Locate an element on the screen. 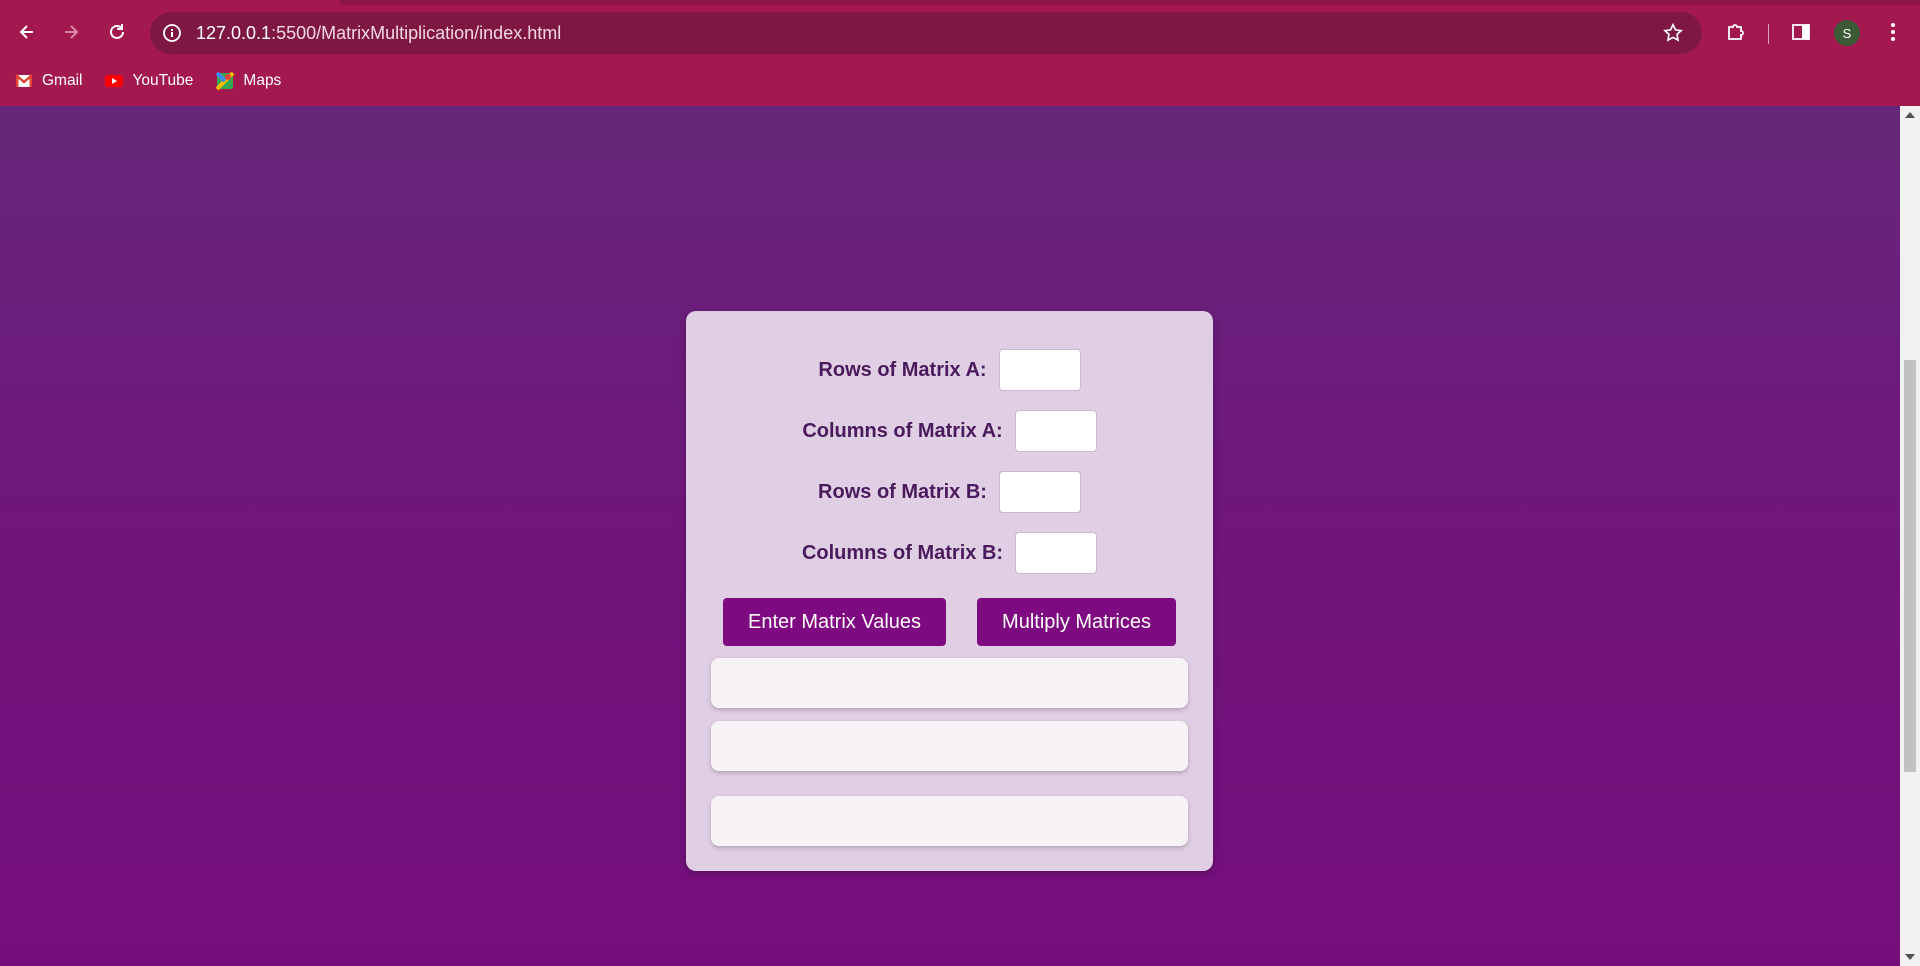 The image size is (1920, 966). reload-icon is located at coordinates (117, 31).